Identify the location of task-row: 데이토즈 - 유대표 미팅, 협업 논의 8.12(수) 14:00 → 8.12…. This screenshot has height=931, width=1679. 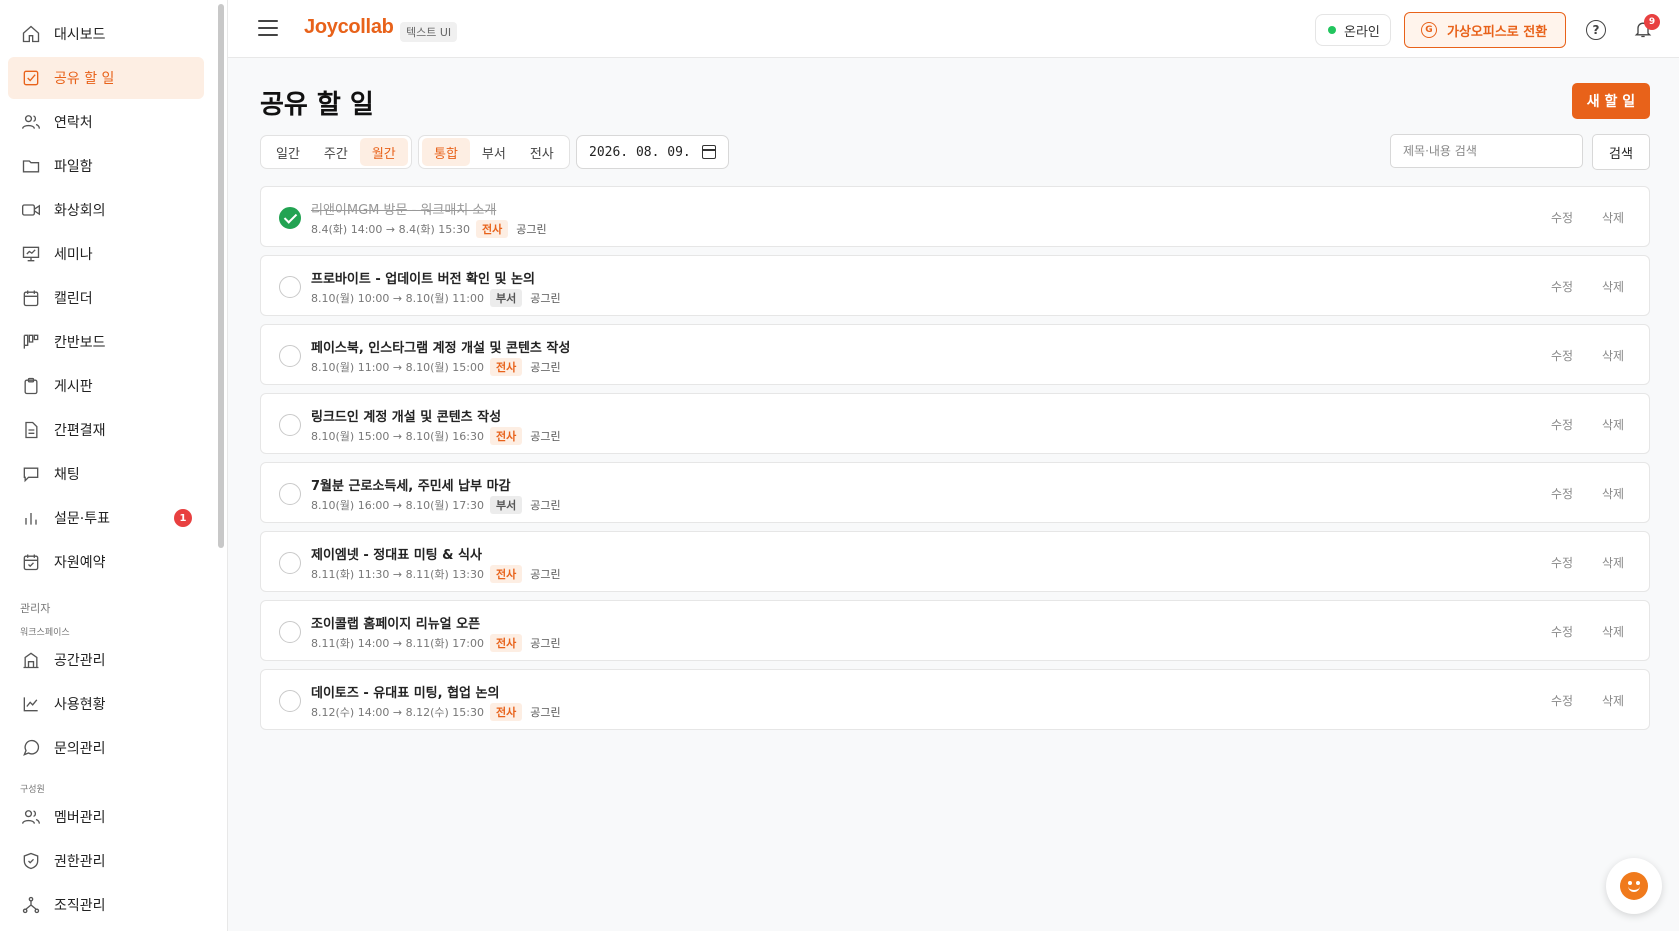
(955, 699).